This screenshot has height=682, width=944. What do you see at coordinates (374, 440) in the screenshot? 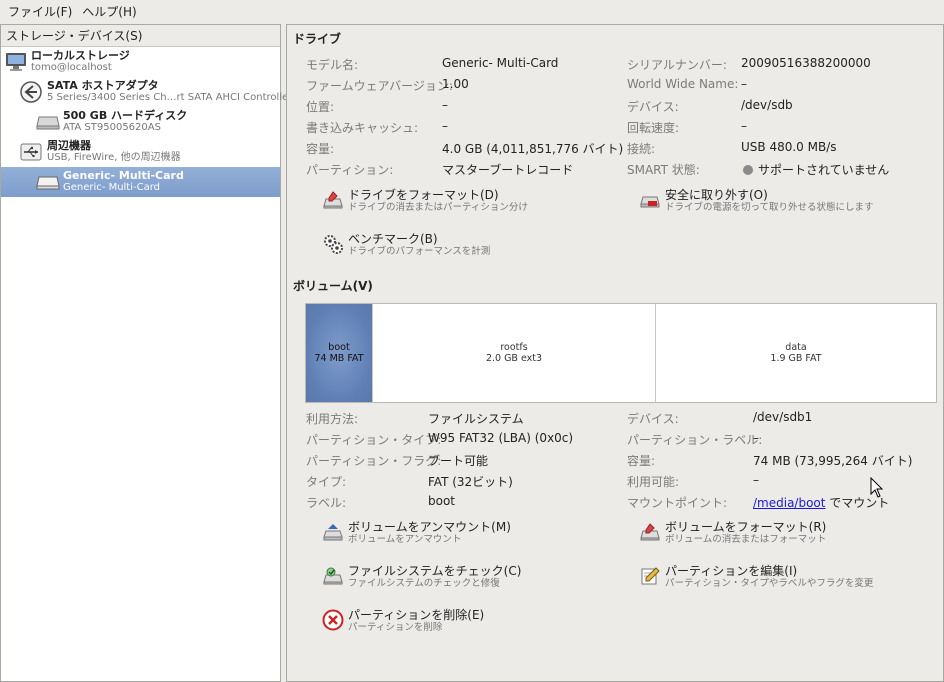
I see `partition-type-label: パーティション・タイプ:` at bounding box center [374, 440].